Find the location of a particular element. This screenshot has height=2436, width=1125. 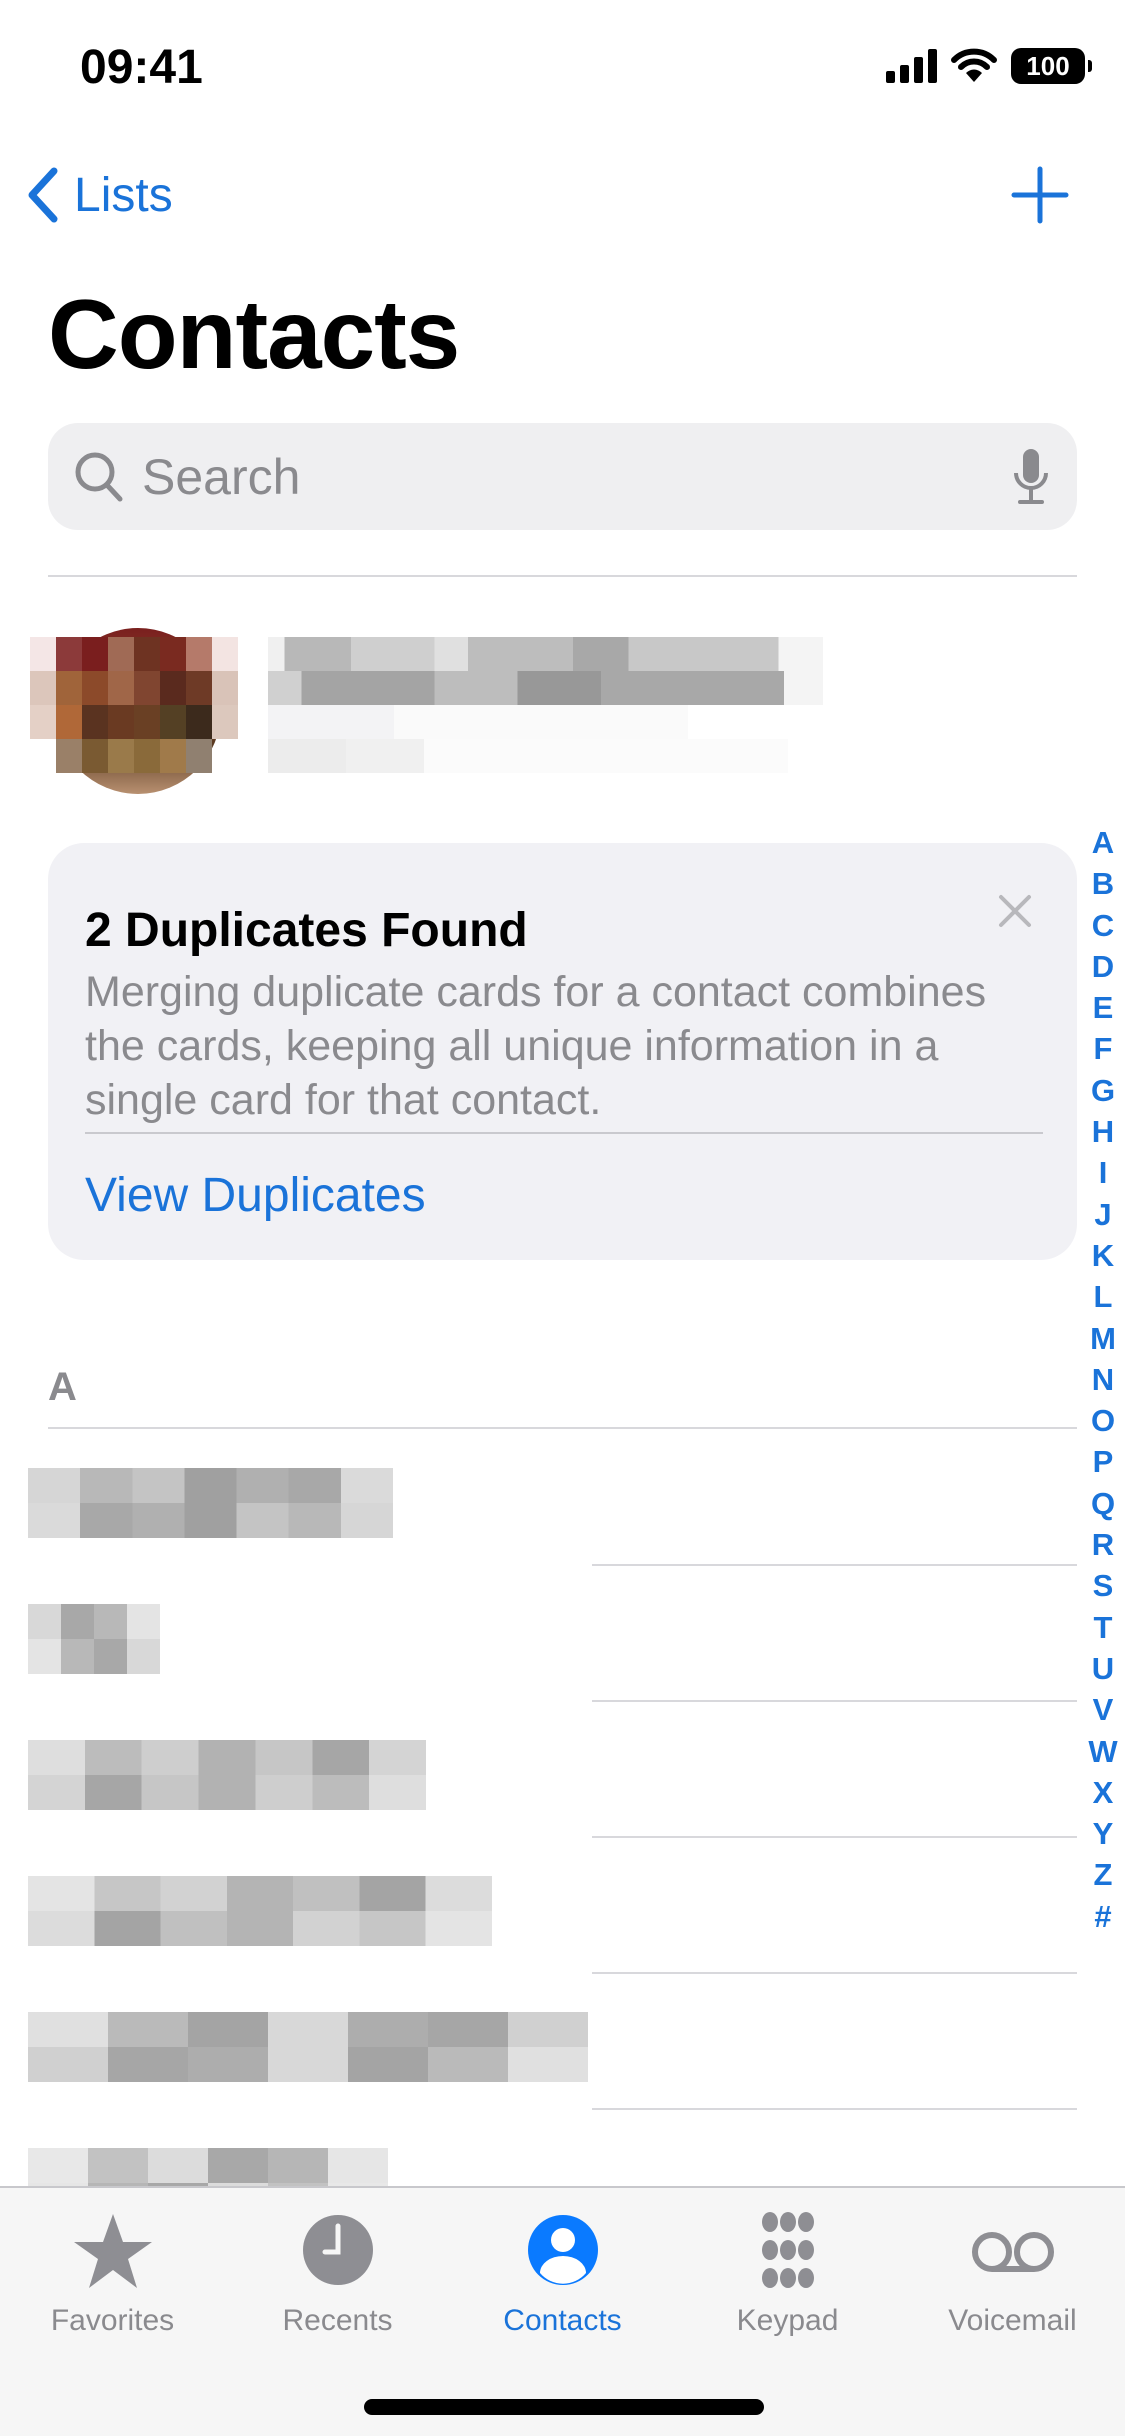

back-button: Lists is located at coordinates (98, 195).